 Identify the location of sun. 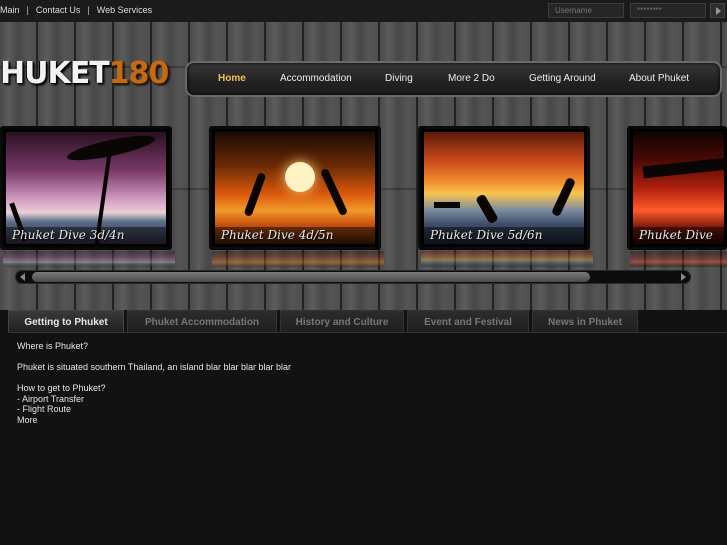
(300, 177).